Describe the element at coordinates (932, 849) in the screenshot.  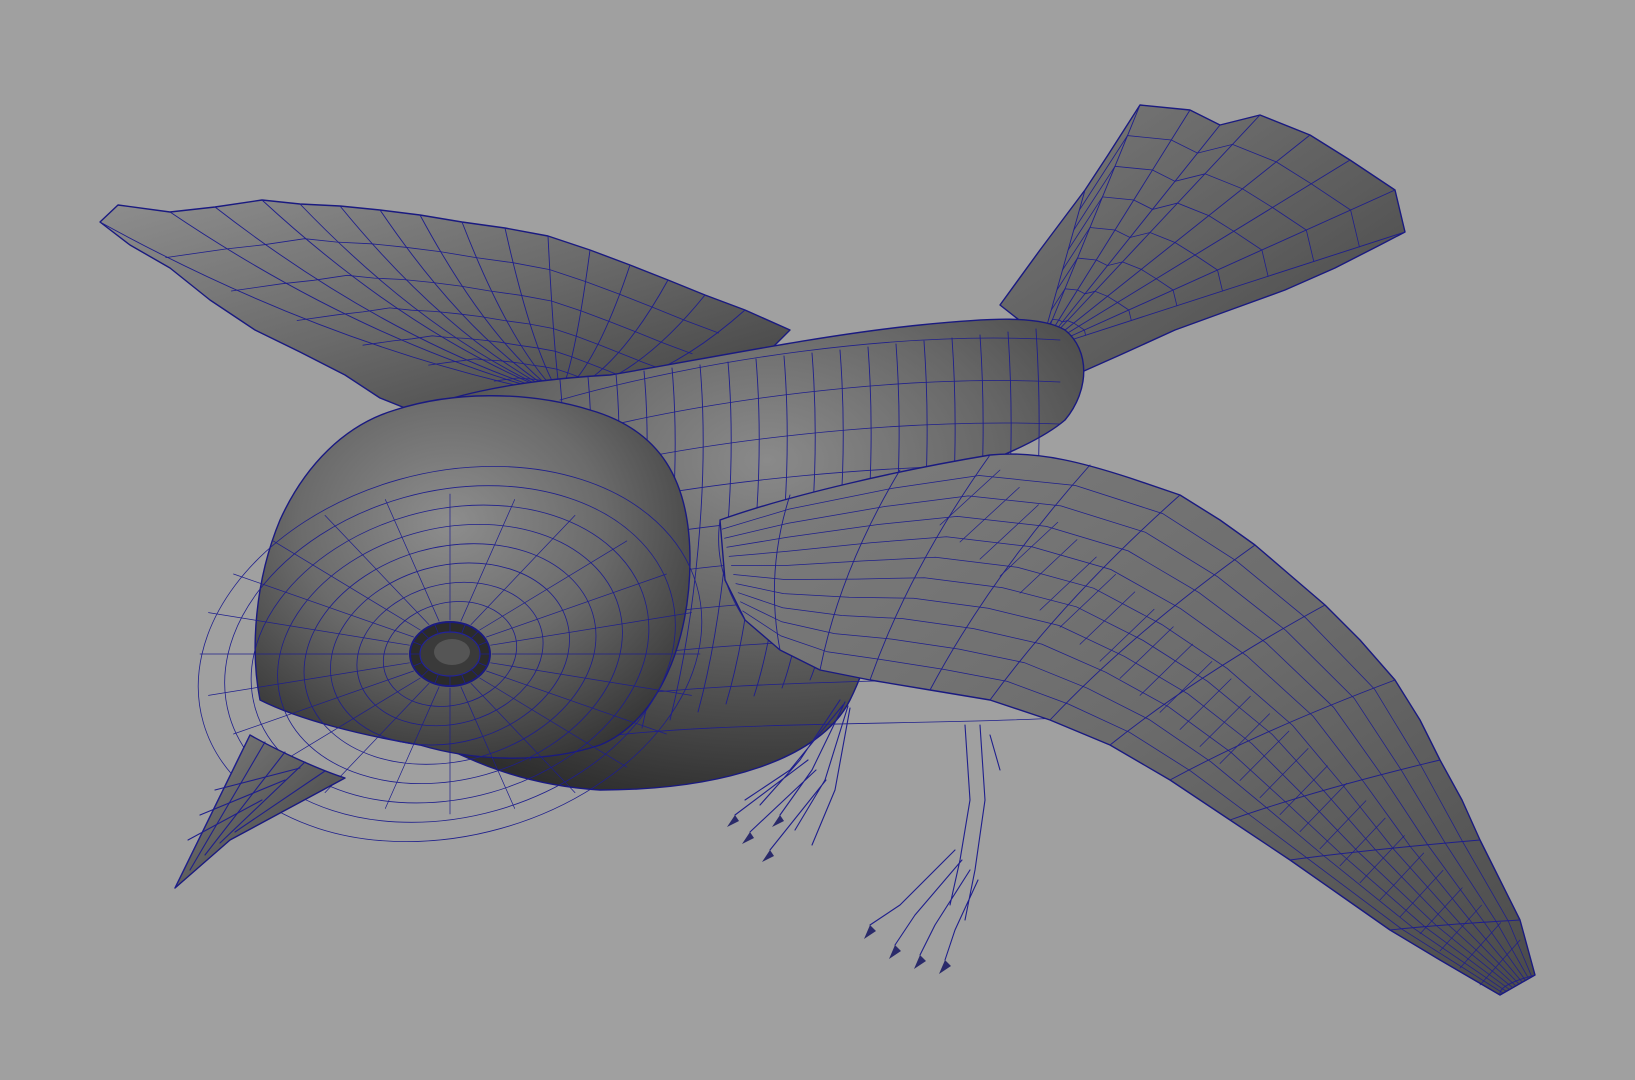
I see `right-foot` at that location.